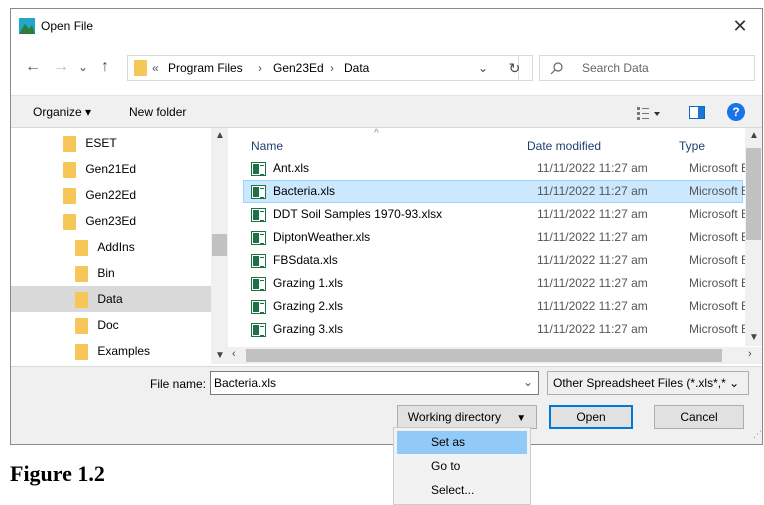 The image size is (764, 505). Describe the element at coordinates (358, 214) in the screenshot. I see `file-name: DDT Soil Samples 1970-93.xlsx` at that location.